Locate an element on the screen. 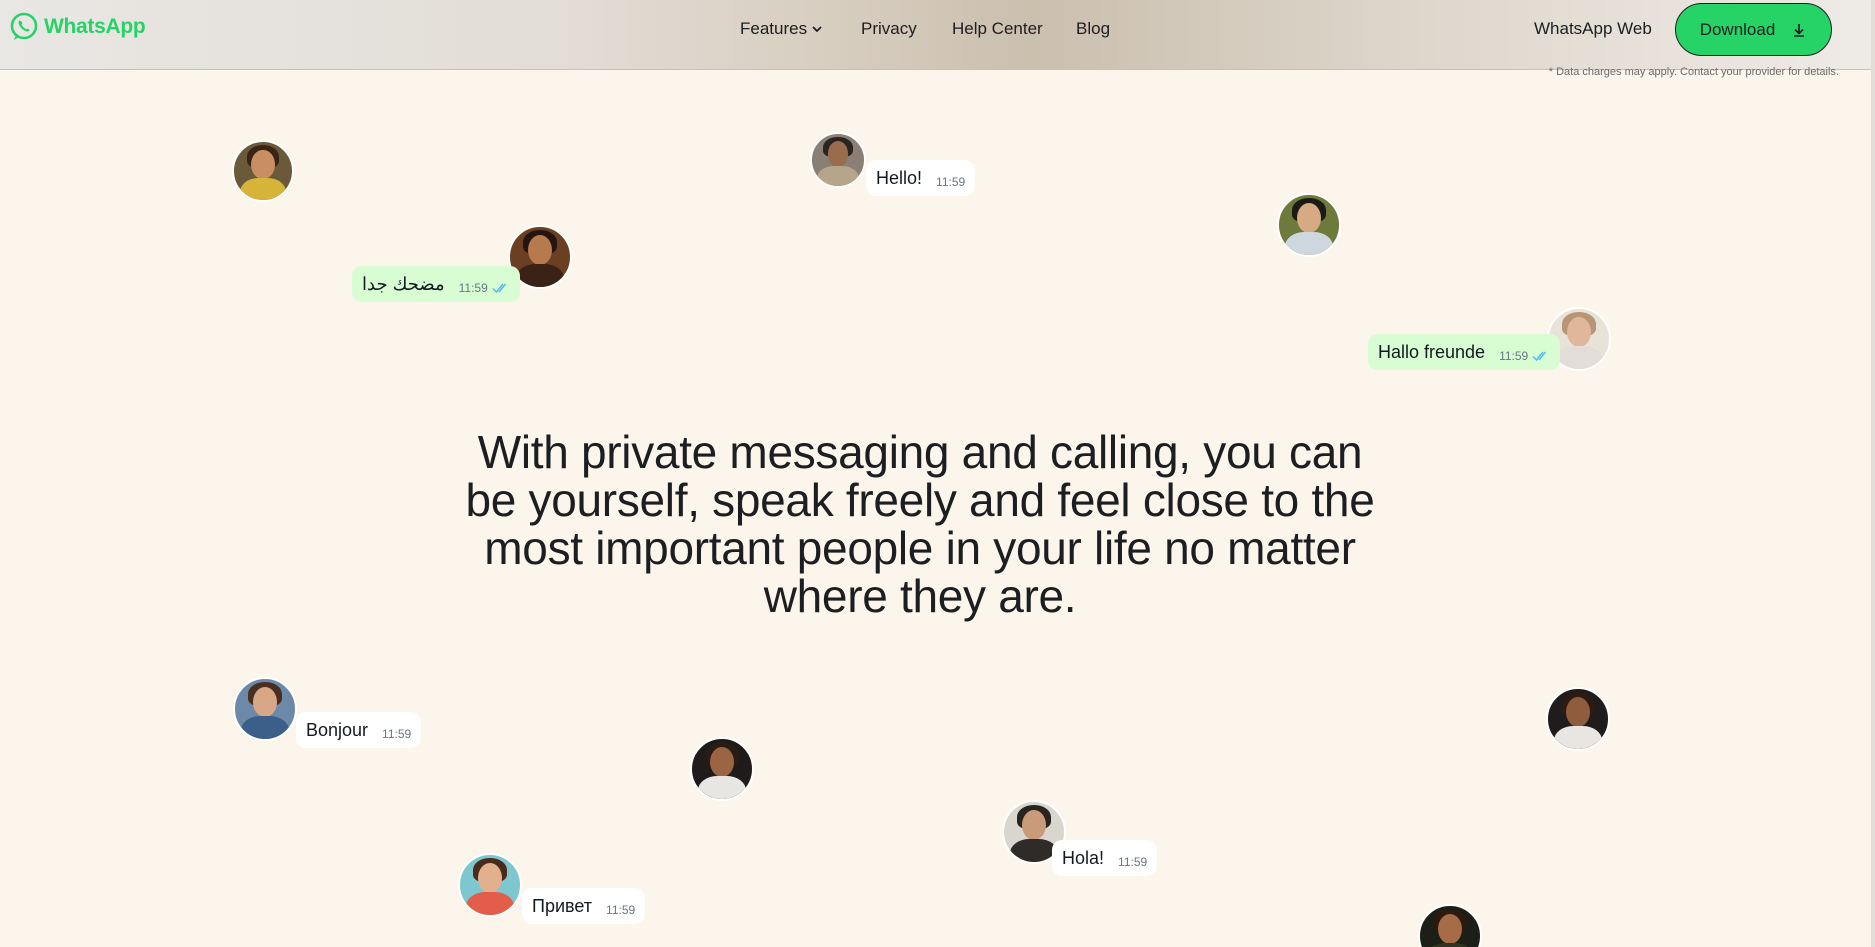 This screenshot has height=947, width=1875. chat-bubble-hallo: Hallo freunde 11:59 is located at coordinates (1464, 352).